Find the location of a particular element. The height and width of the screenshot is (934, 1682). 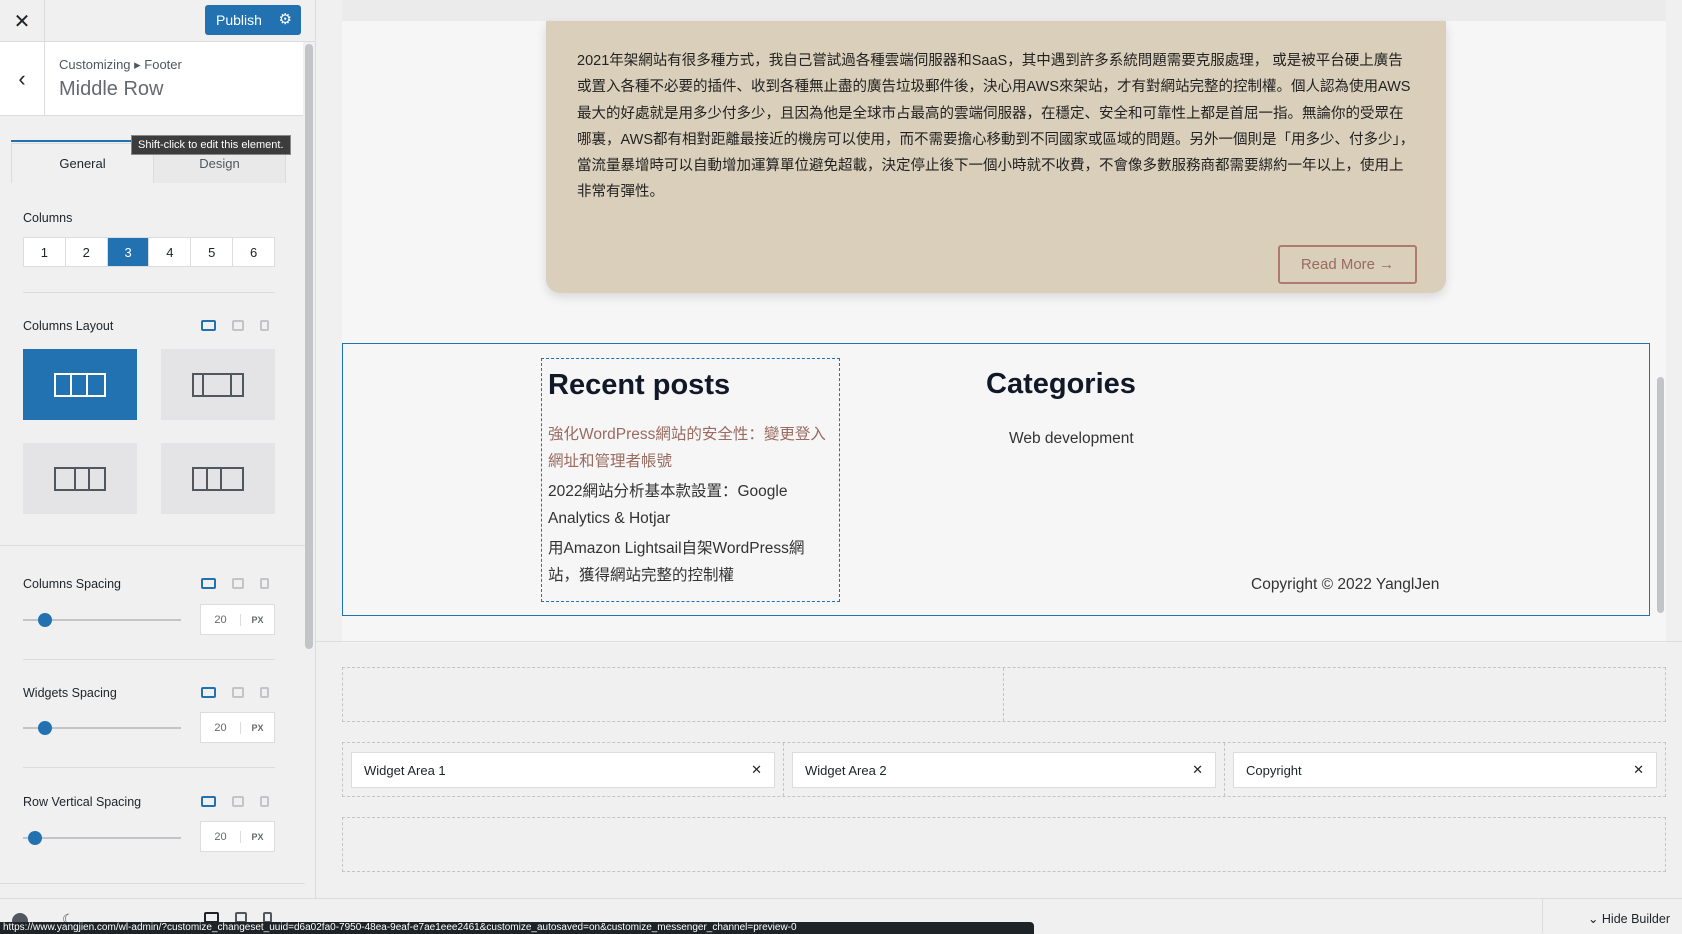

widget-label: Widget Area 2 is located at coordinates (846, 770).